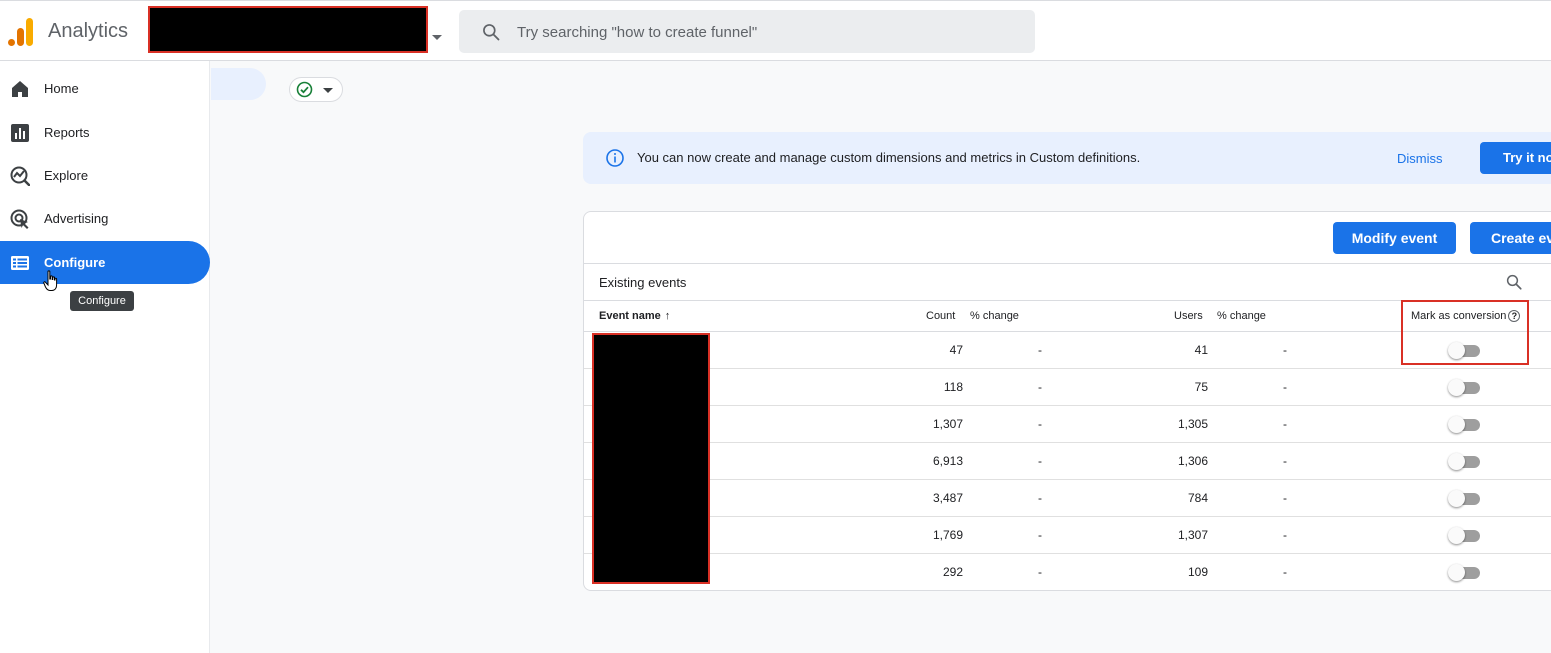  Describe the element at coordinates (615, 158) in the screenshot. I see `info-icon` at that location.